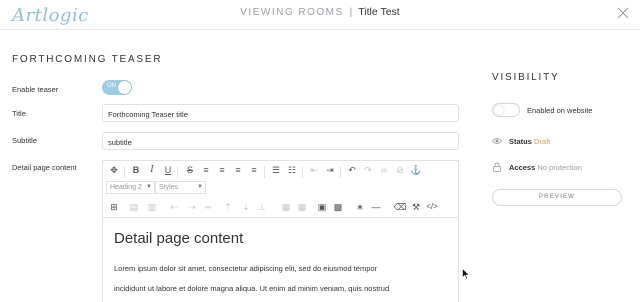 The image size is (640, 302). I want to click on breadcrumb-section: VIEWING ROOMS, so click(291, 12).